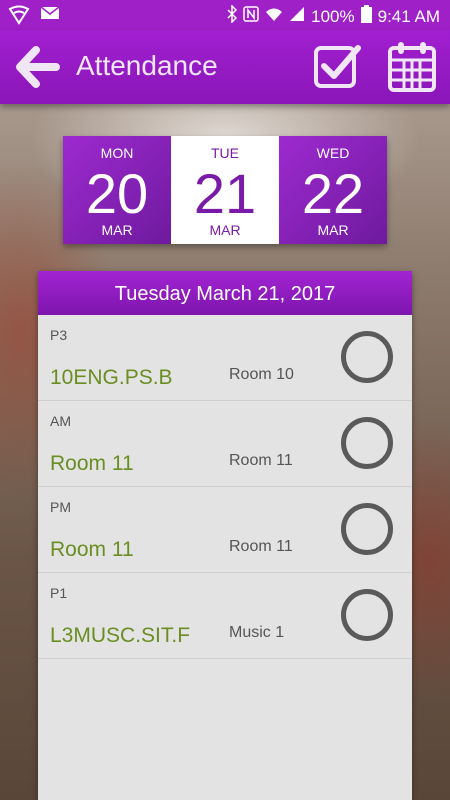  I want to click on class-row: P1 L3MUSC.SIT.F Music 1, so click(225, 616).